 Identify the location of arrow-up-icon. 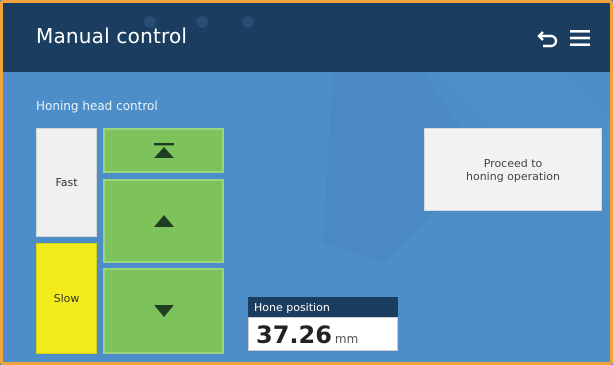
(163, 221).